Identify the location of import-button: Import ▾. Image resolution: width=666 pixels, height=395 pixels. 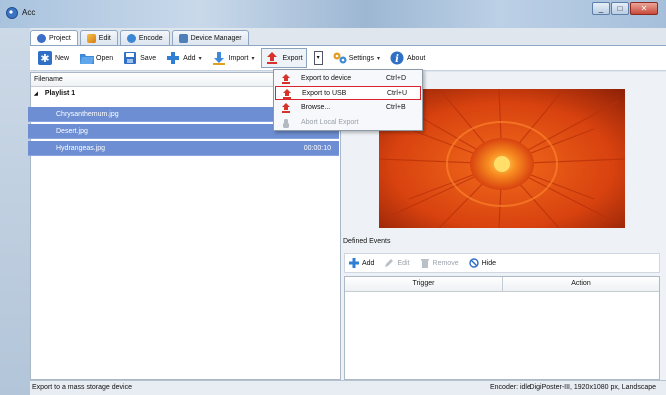
(233, 58).